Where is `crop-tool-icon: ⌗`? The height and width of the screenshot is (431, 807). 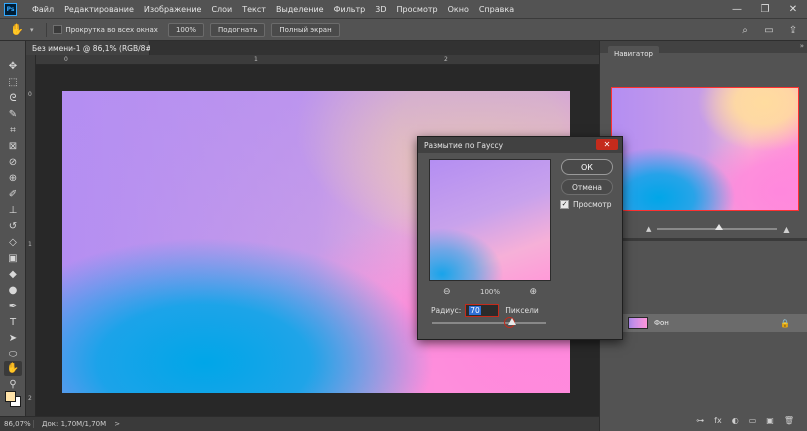 crop-tool-icon: ⌗ is located at coordinates (13, 130).